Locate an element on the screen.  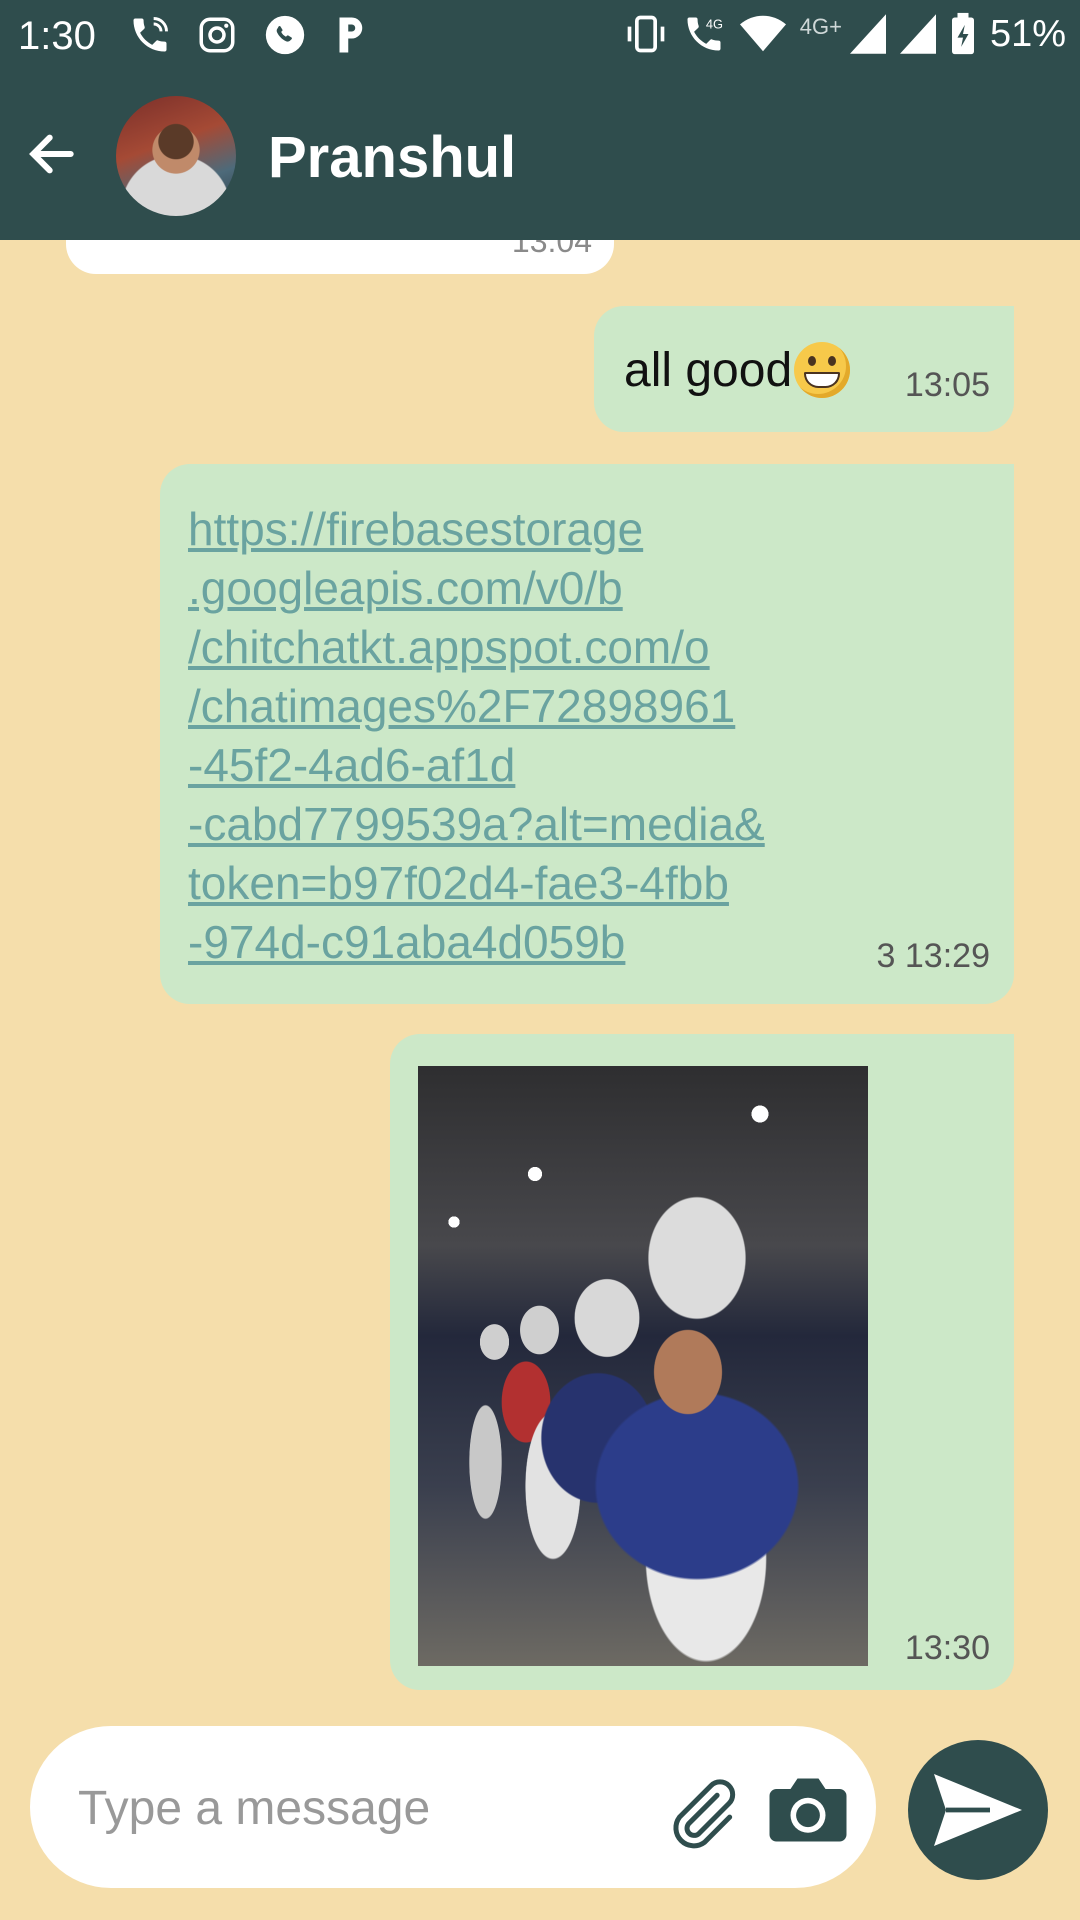
svg-text: 4G is located at coordinates (714, 24).